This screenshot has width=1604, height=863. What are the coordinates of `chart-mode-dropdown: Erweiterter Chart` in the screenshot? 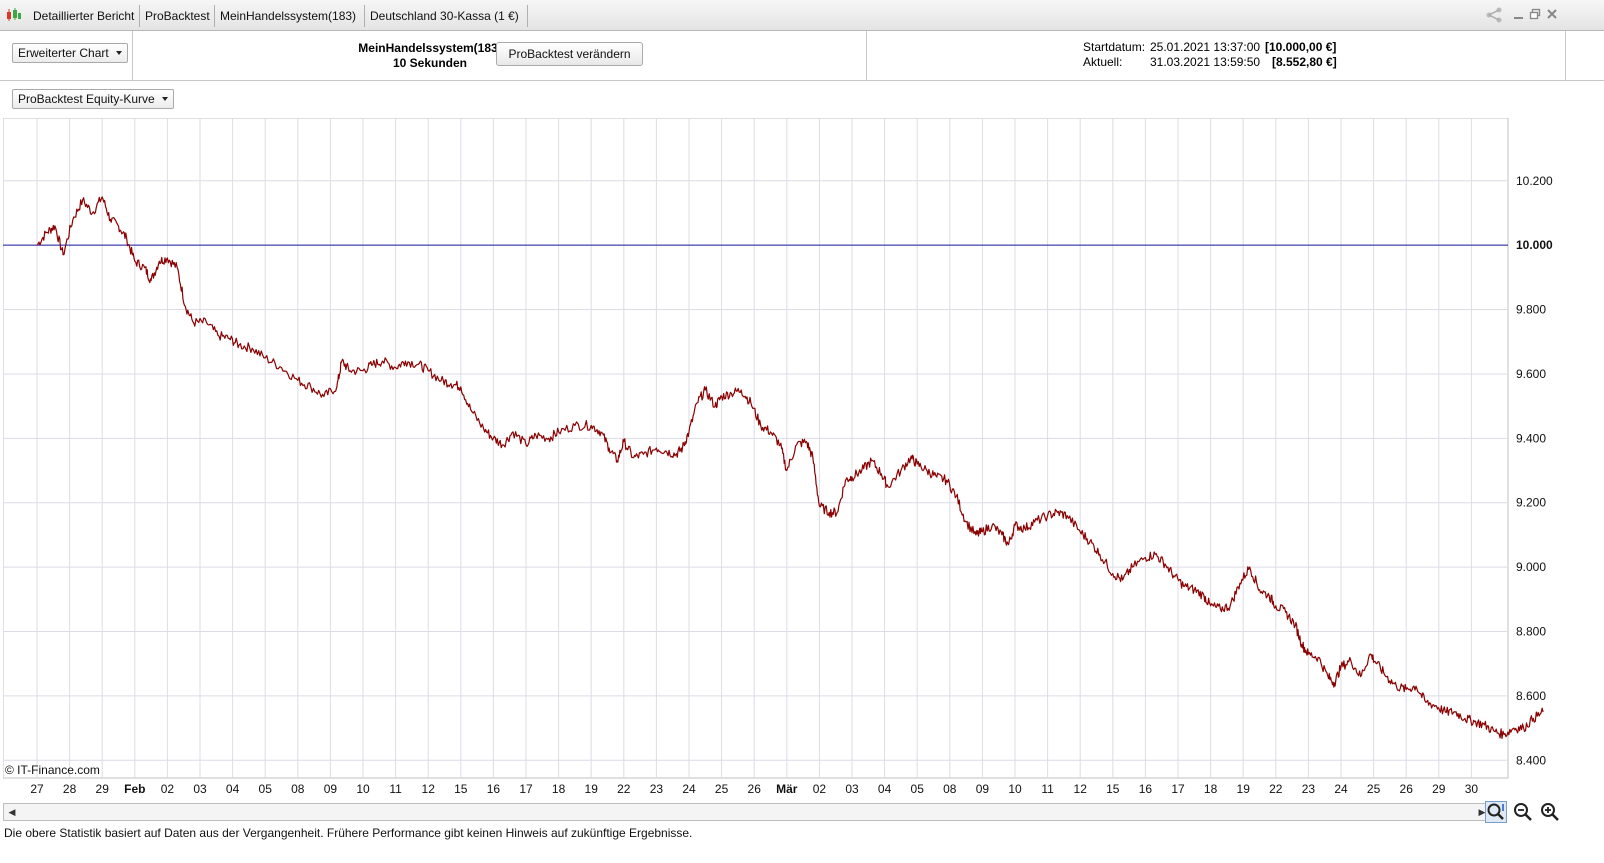 It's located at (70, 53).